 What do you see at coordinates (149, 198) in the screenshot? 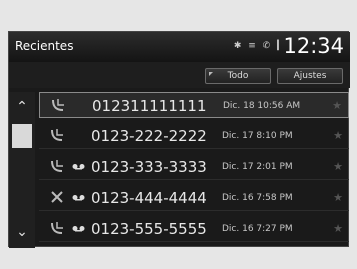
I see `call-number: 0123-444-4444` at bounding box center [149, 198].